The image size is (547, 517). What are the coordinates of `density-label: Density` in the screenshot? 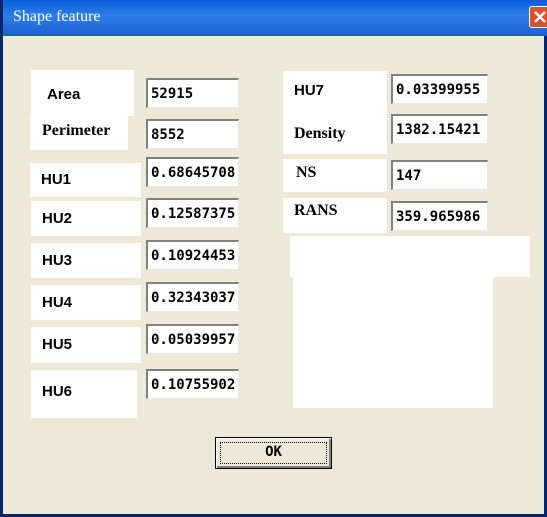 It's located at (335, 134).